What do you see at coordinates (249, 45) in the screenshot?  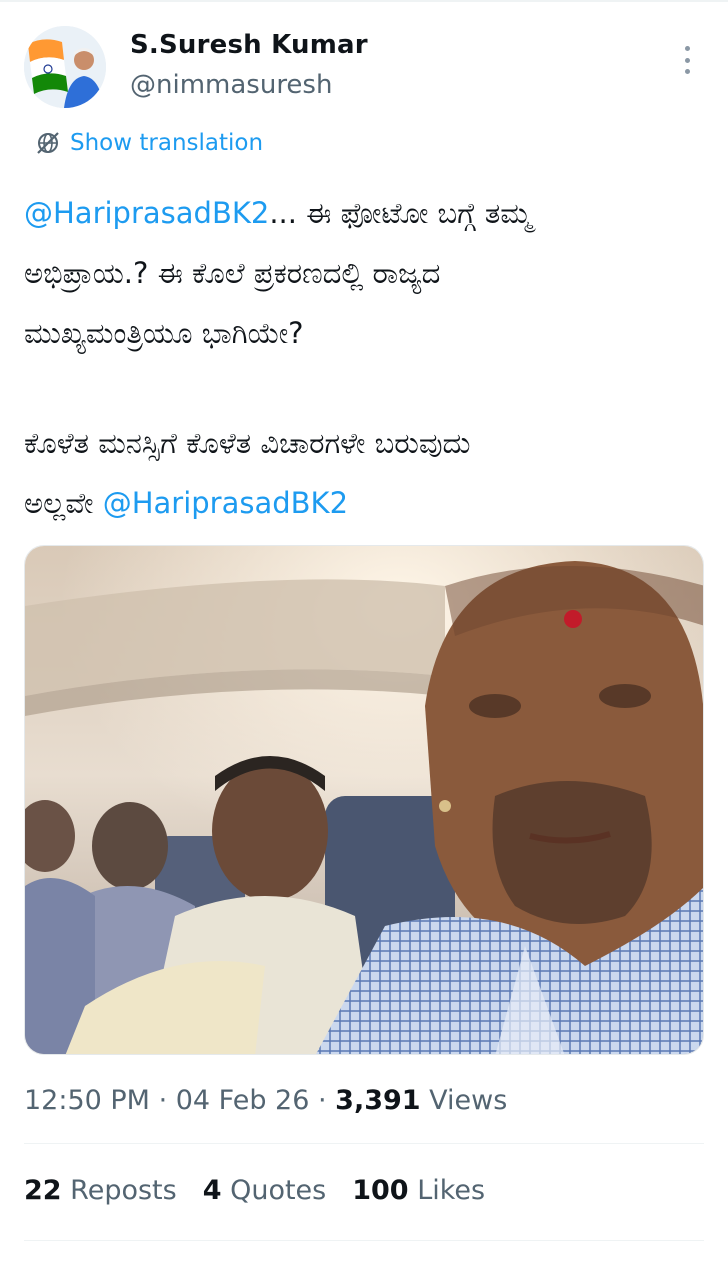 I see `author-name: S.Suresh Kumar` at bounding box center [249, 45].